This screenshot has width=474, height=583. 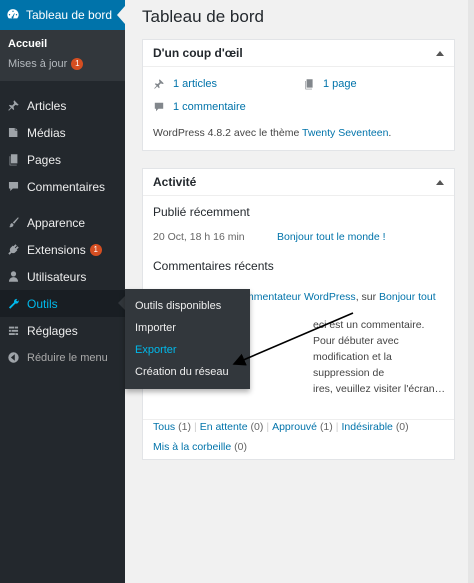 What do you see at coordinates (187, 328) in the screenshot?
I see `flyout-item-import: Importer` at bounding box center [187, 328].